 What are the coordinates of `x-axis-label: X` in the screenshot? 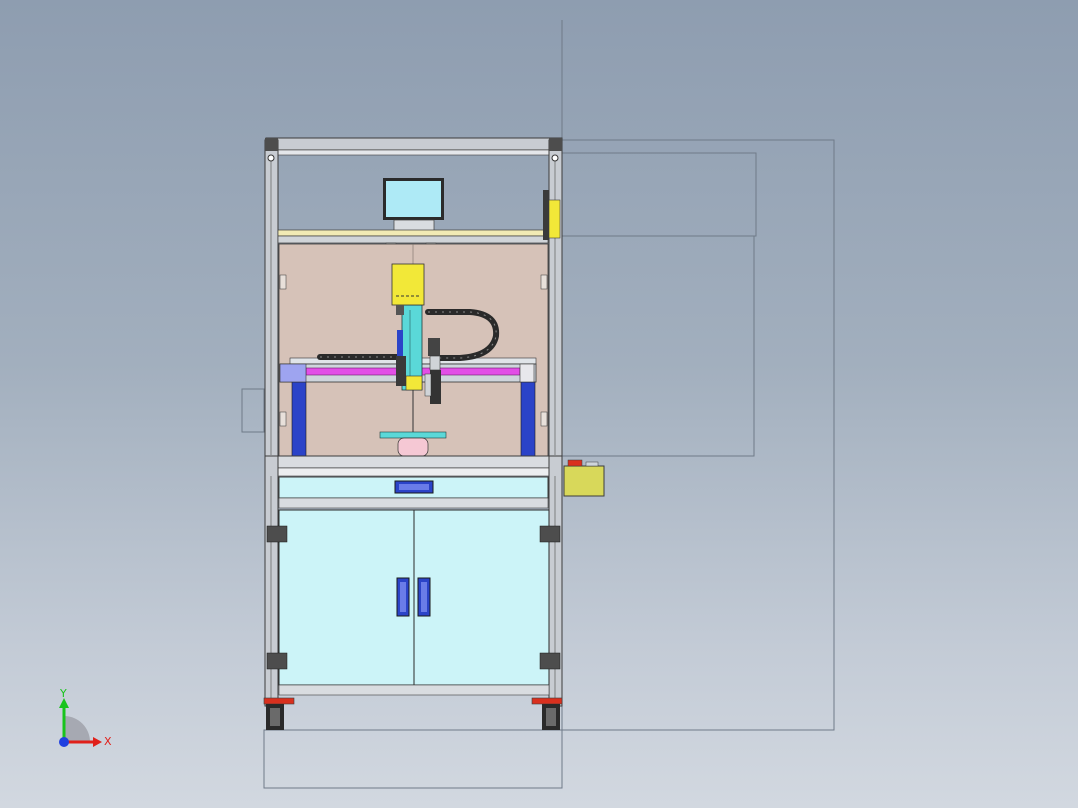 It's located at (108, 741).